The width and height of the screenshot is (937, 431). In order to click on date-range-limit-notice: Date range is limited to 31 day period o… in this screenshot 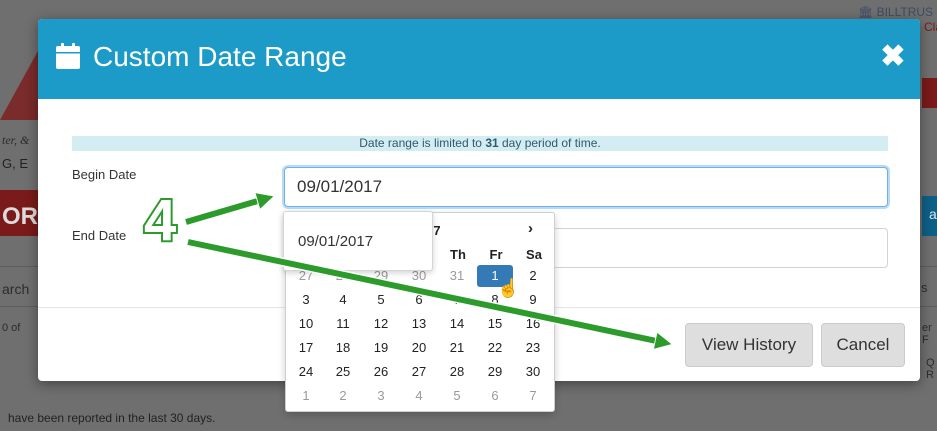, I will do `click(480, 143)`.